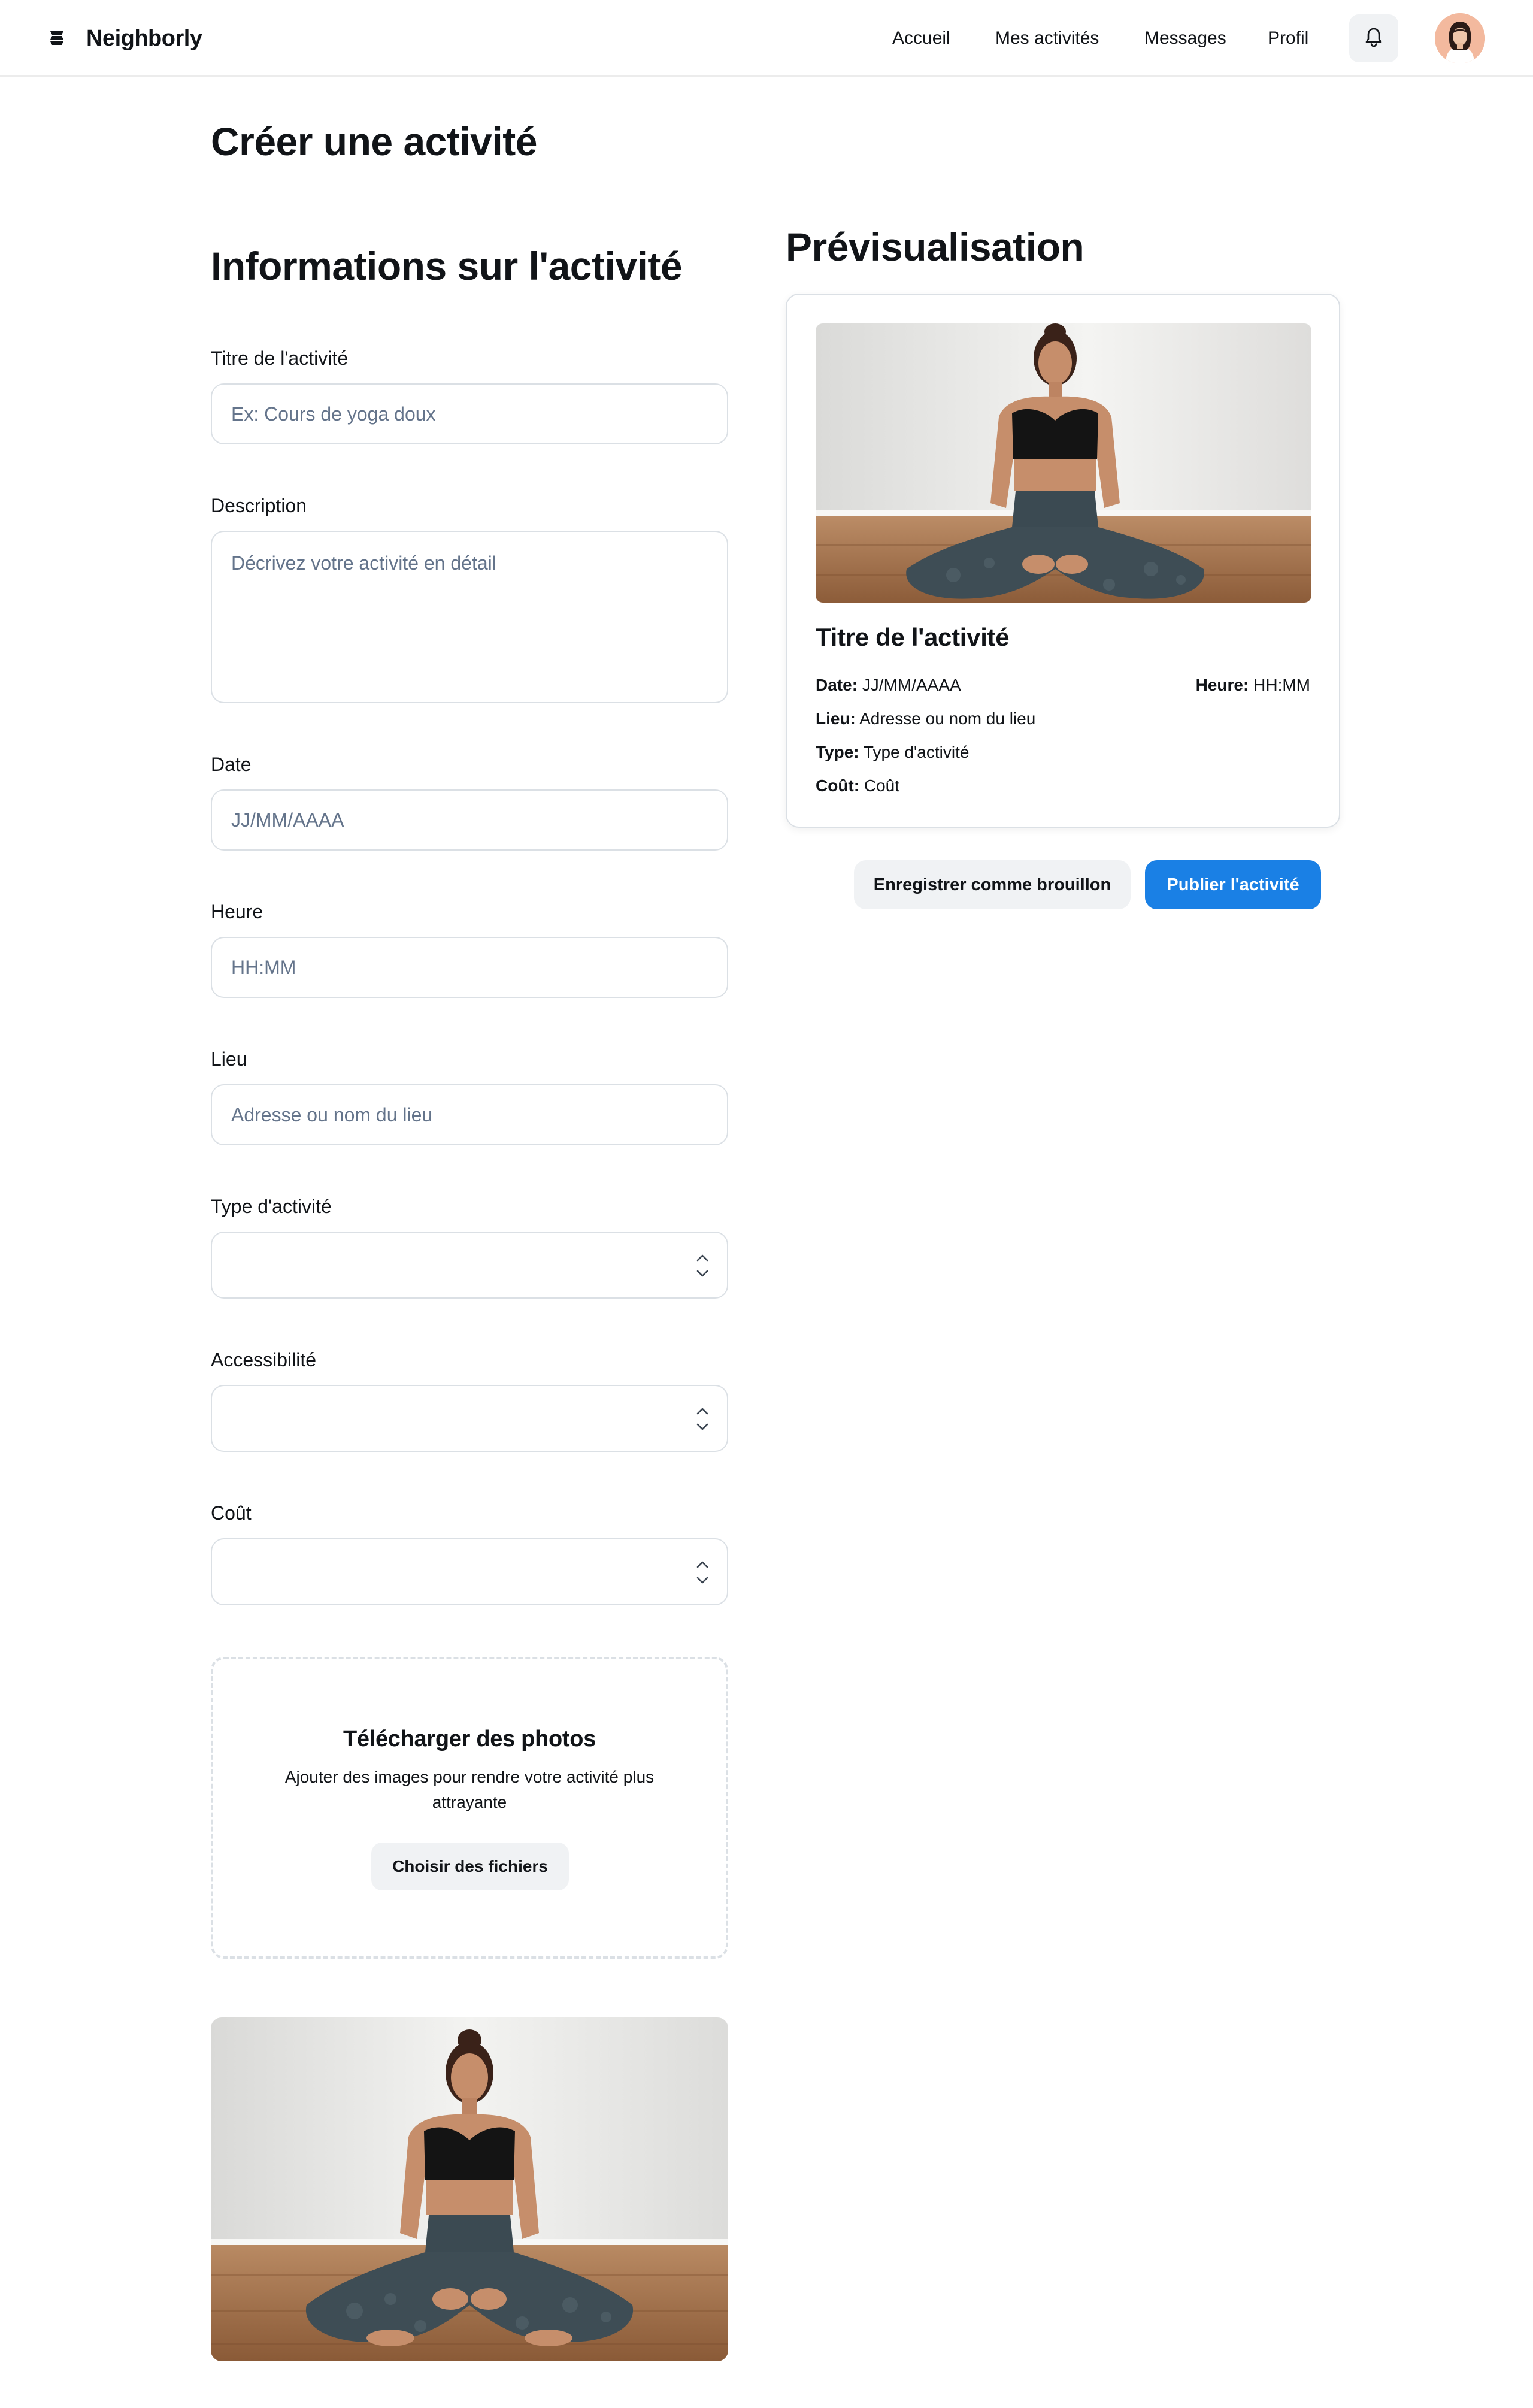 This screenshot has width=1533, height=2408. Describe the element at coordinates (470, 1419) in the screenshot. I see `accessibility-select` at that location.